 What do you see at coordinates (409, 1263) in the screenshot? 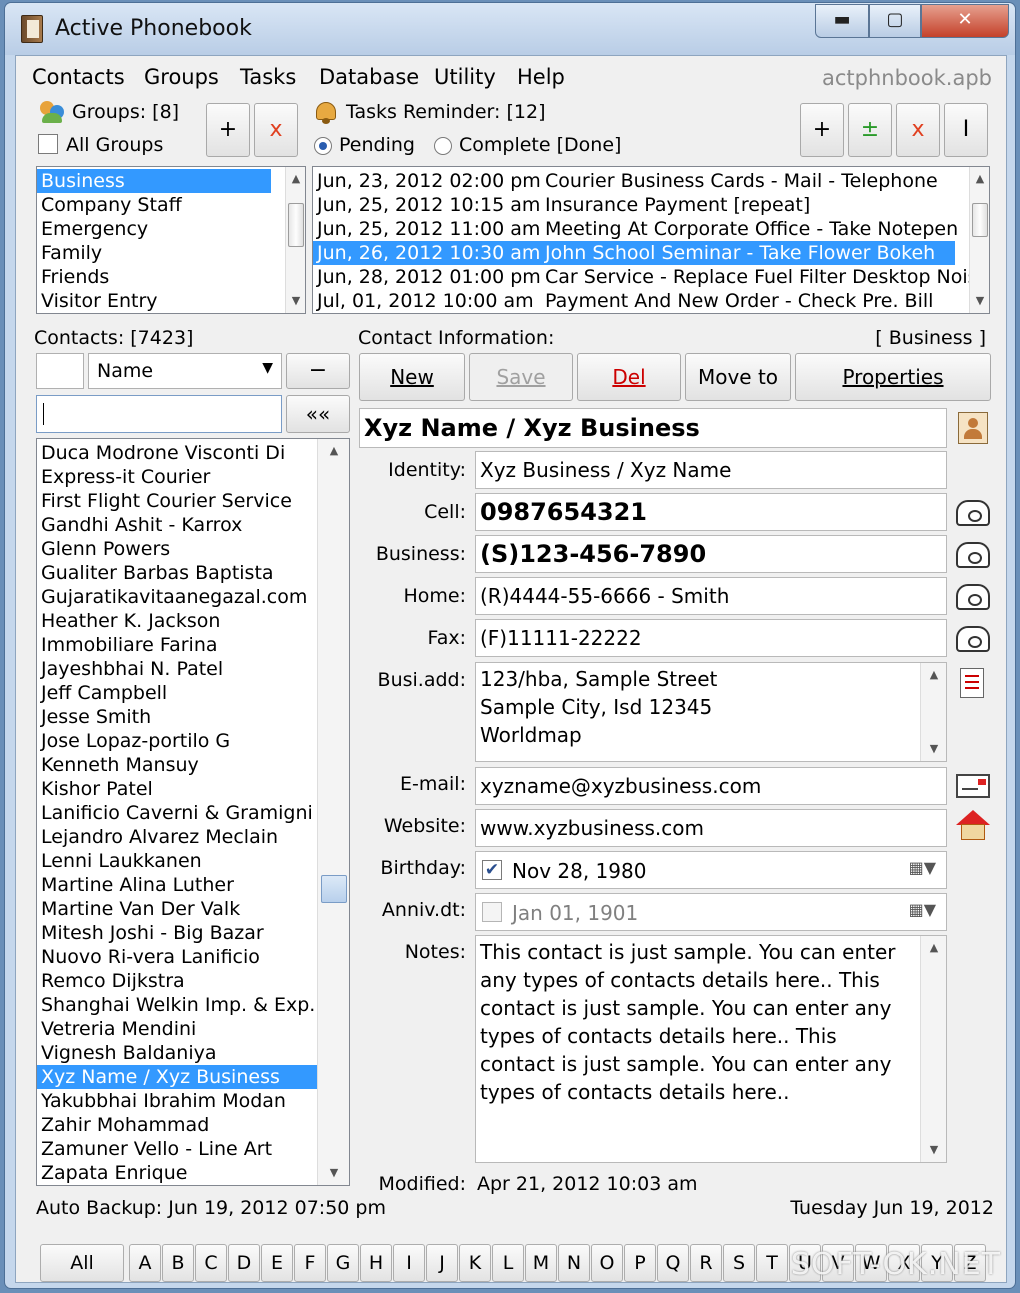
I see `filter-letter-i-button: I` at bounding box center [409, 1263].